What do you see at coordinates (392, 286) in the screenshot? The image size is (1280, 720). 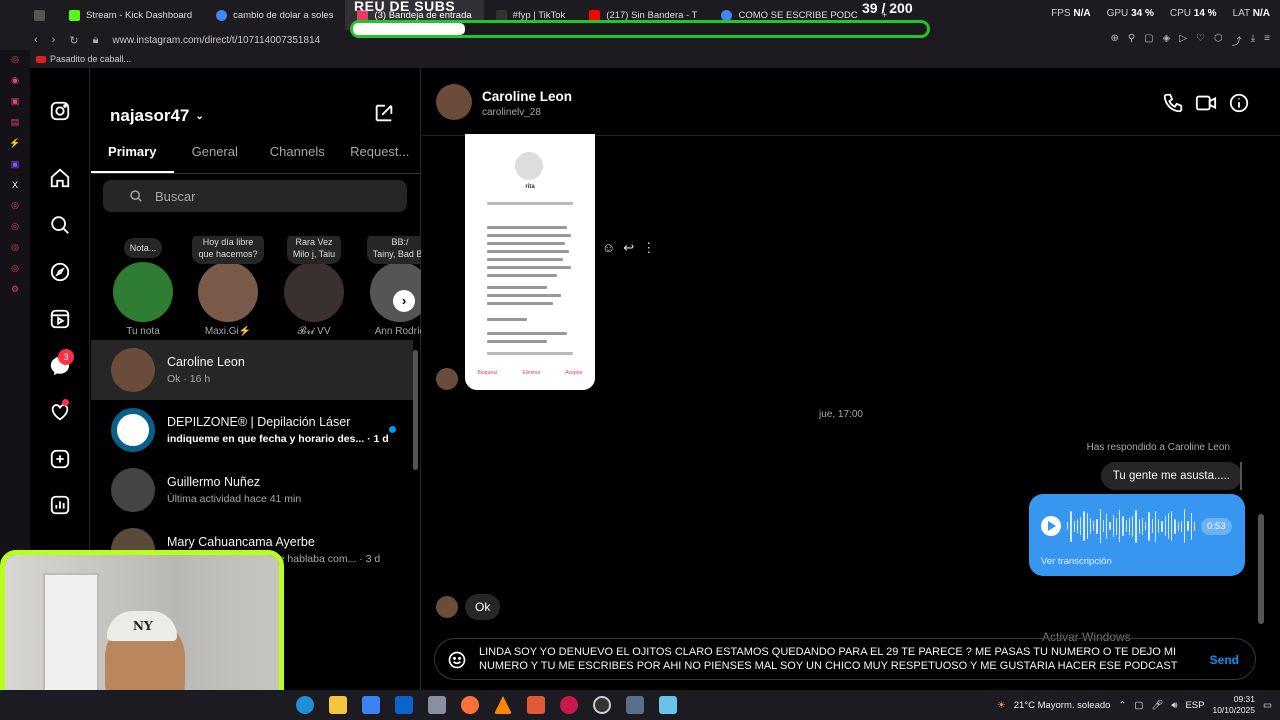 I see `note-item: BB:/ Tainy, Bad Bu Ann Rodríg` at bounding box center [392, 286].